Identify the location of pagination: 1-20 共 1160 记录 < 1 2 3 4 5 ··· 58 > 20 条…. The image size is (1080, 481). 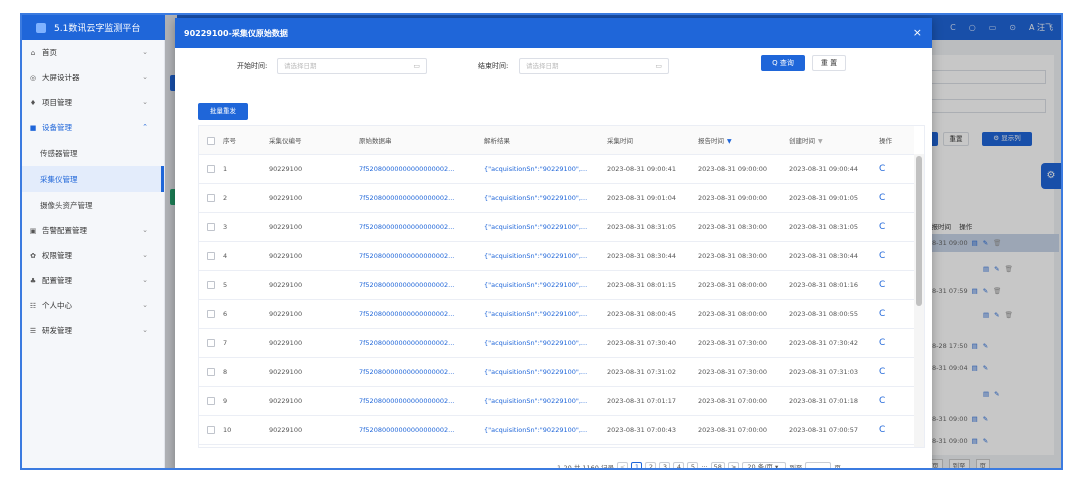
(699, 464).